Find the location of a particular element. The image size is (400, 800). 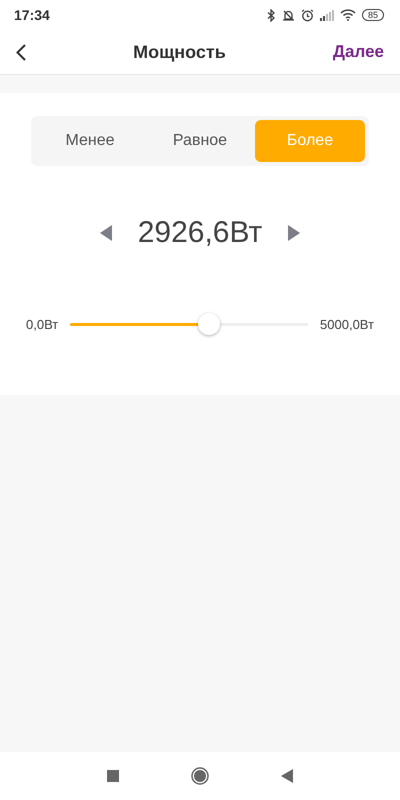

home-icon is located at coordinates (200, 776).